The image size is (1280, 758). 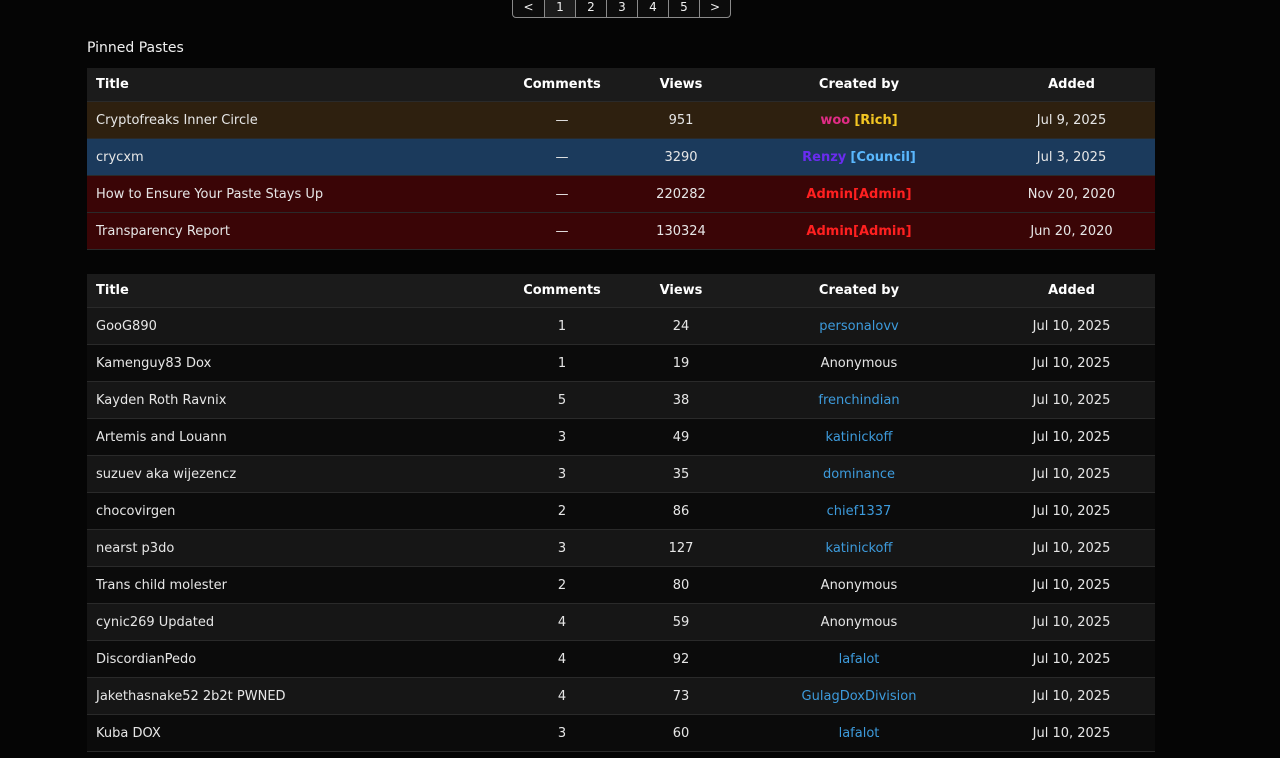 I want to click on created-by: chief1337, so click(x=859, y=511).